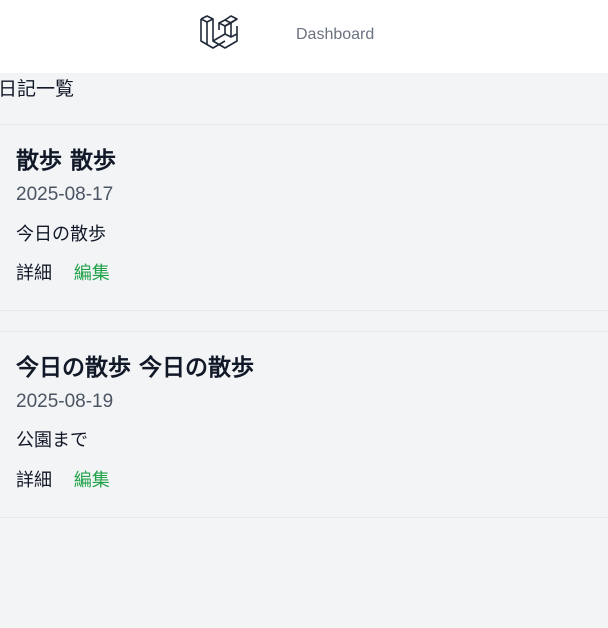 This screenshot has width=608, height=628. What do you see at coordinates (37, 89) in the screenshot?
I see `page-title: 日記一覧` at bounding box center [37, 89].